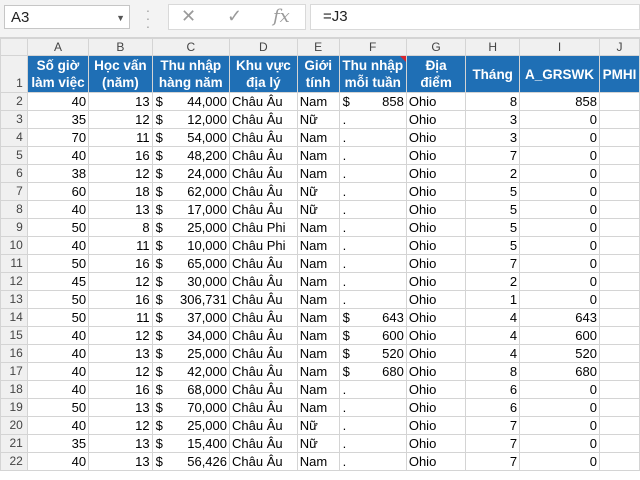 Image resolution: width=640 pixels, height=480 pixels. I want to click on header-cell: Số giờ làm việc, so click(58, 74).